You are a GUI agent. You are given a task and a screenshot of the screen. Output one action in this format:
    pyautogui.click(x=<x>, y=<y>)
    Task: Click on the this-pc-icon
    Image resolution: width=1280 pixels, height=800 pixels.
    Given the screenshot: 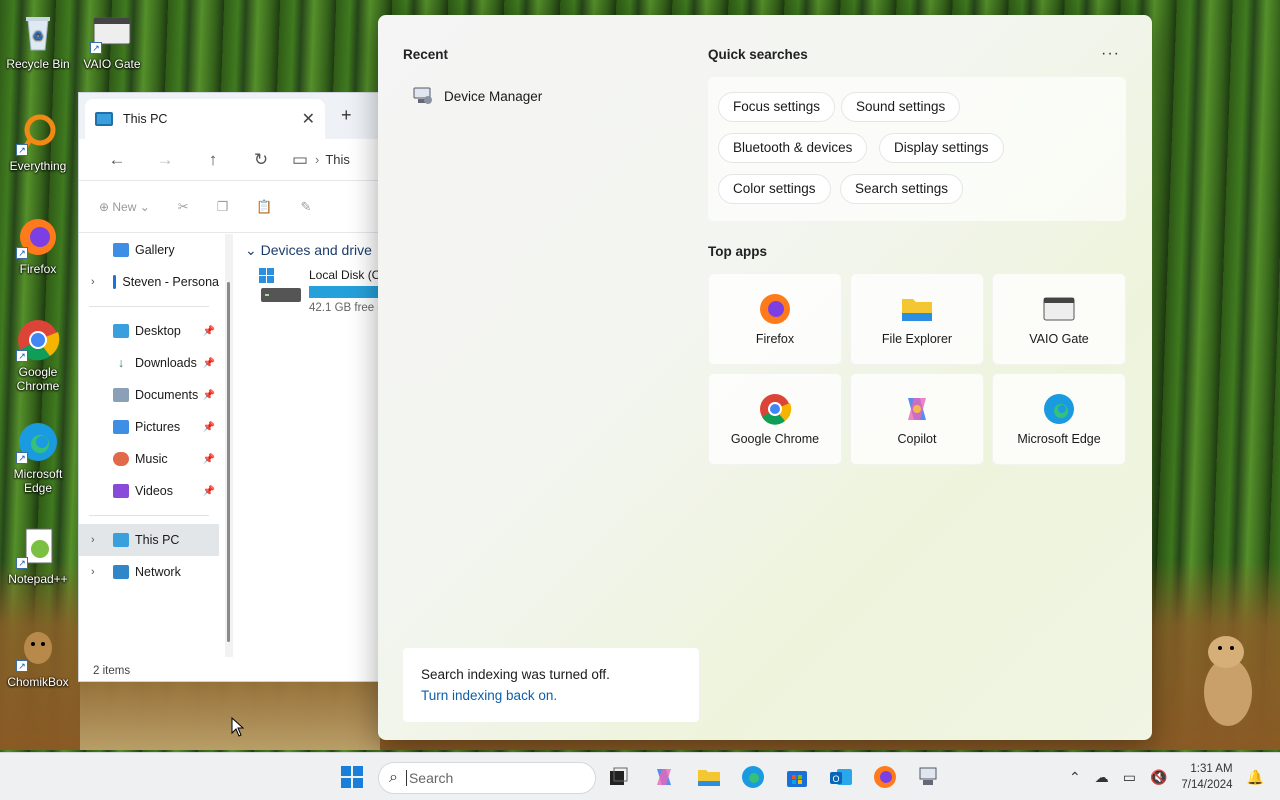 What is the action you would take?
    pyautogui.click(x=121, y=540)
    